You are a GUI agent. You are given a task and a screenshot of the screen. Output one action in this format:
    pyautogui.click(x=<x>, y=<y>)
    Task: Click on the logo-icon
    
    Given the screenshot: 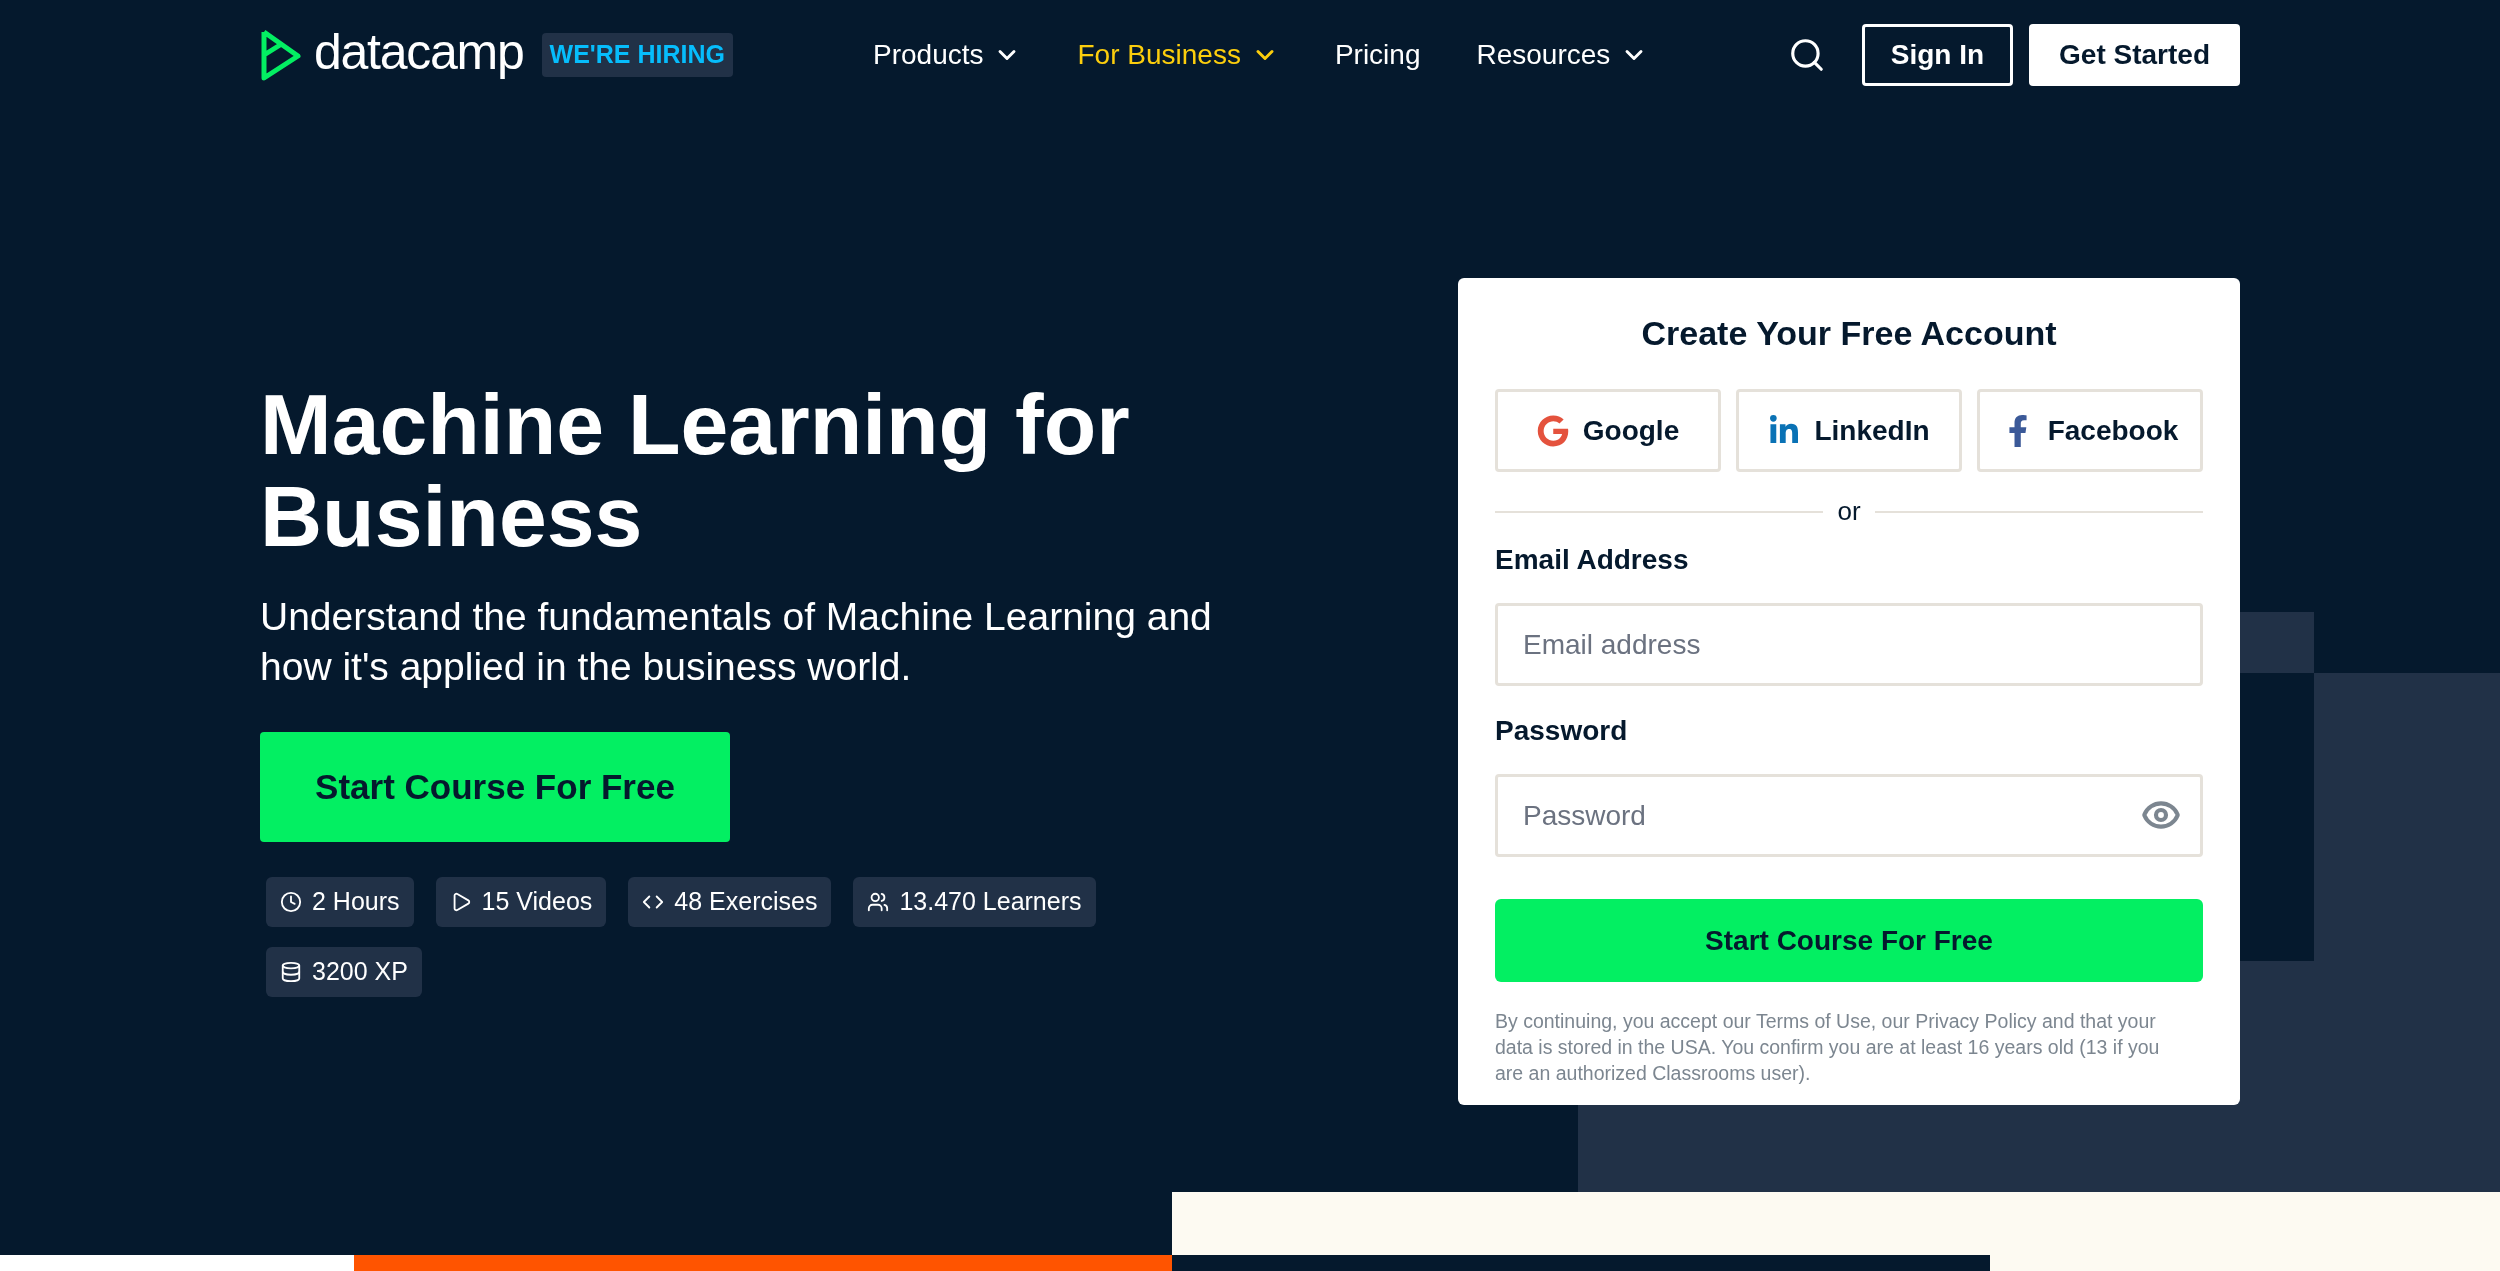 What is the action you would take?
    pyautogui.click(x=281, y=55)
    